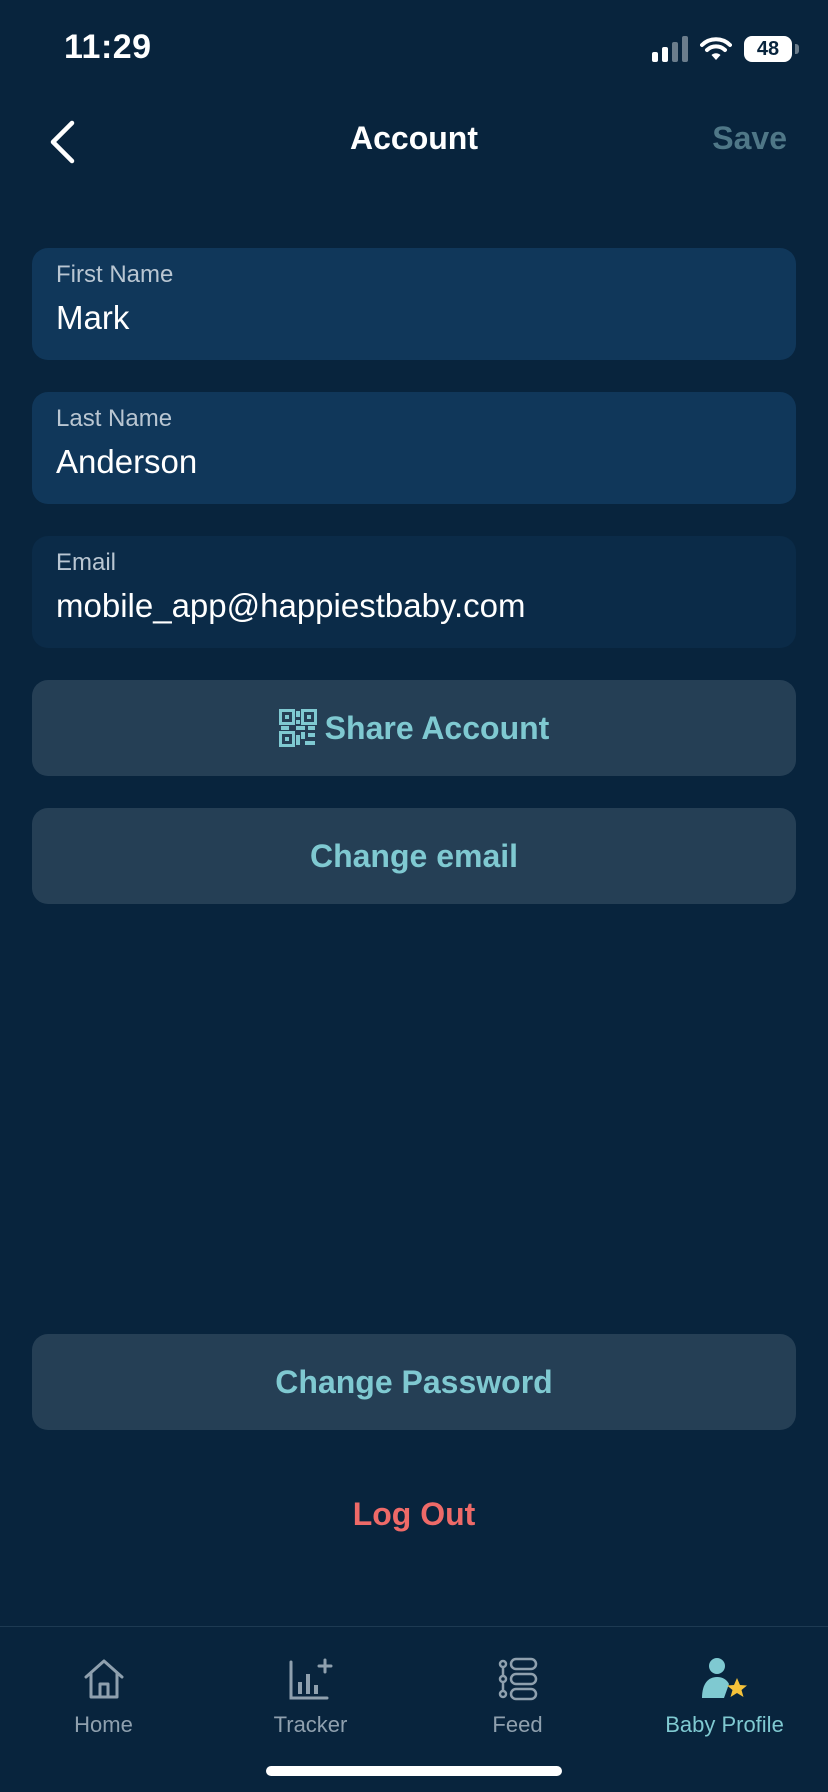  I want to click on tracker-chart-icon, so click(310, 1679).